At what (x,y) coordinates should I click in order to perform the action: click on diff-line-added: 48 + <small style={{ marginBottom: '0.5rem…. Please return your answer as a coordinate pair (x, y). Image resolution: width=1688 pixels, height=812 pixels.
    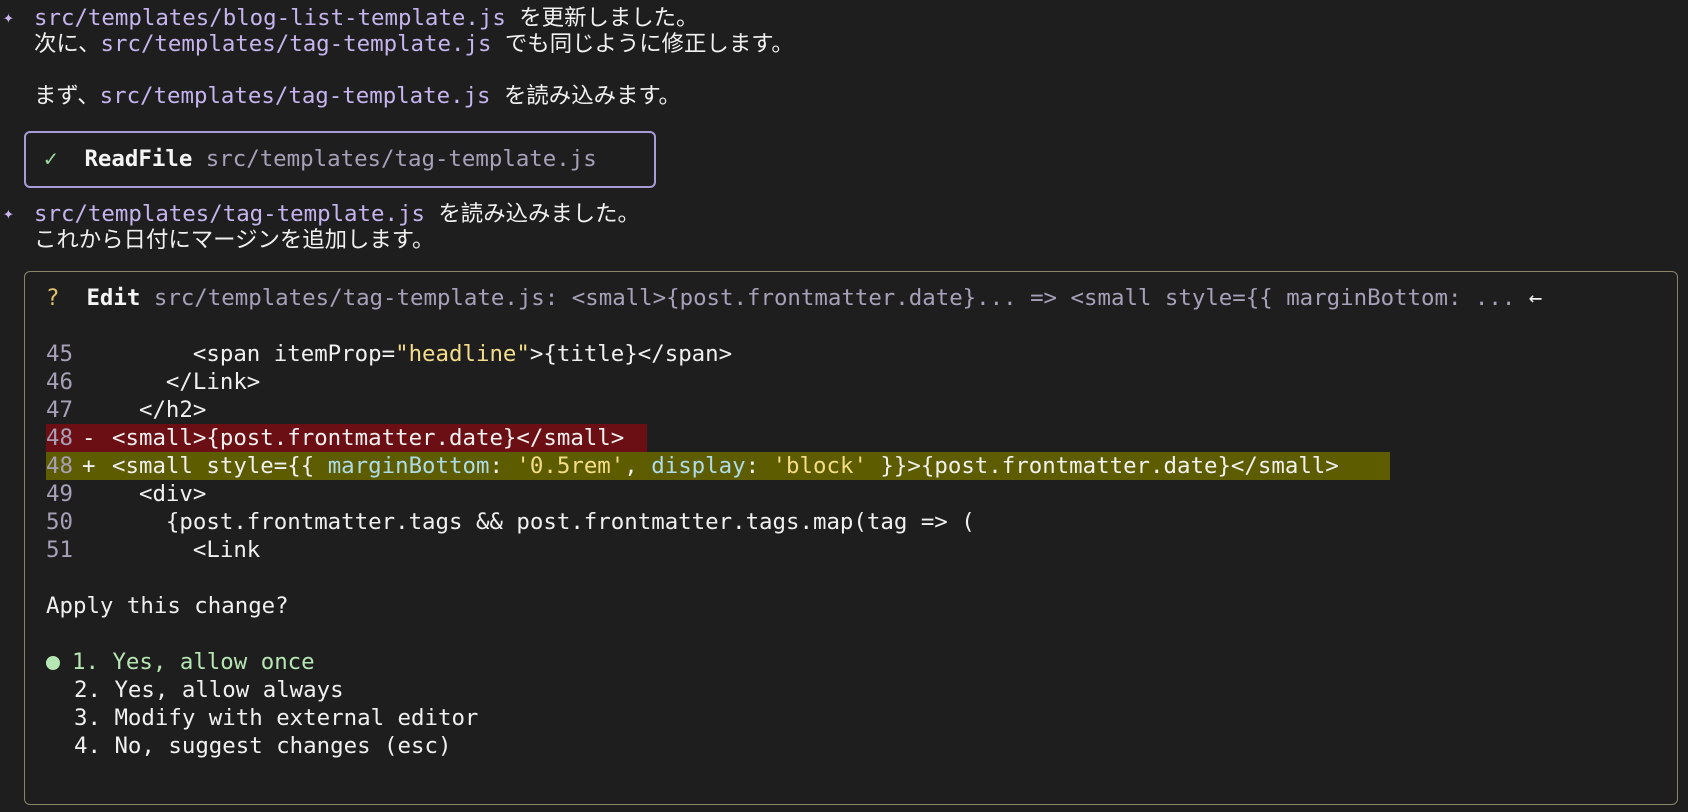
    Looking at the image, I should click on (718, 466).